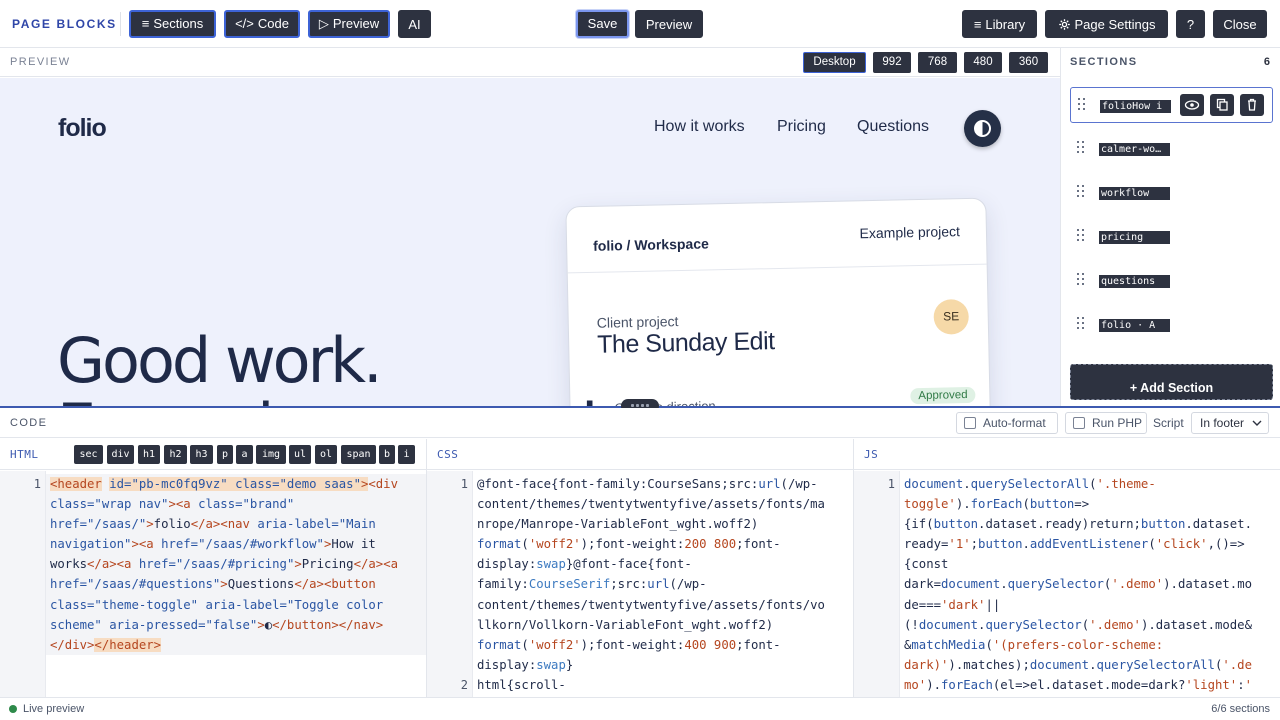  I want to click on insert-tag-b: b, so click(387, 454).